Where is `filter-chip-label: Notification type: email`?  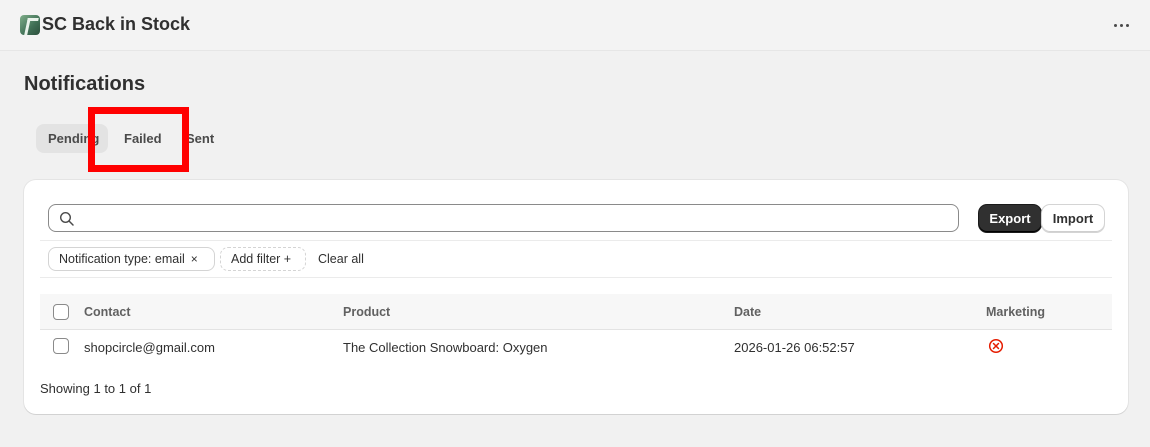
filter-chip-label: Notification type: email is located at coordinates (122, 259).